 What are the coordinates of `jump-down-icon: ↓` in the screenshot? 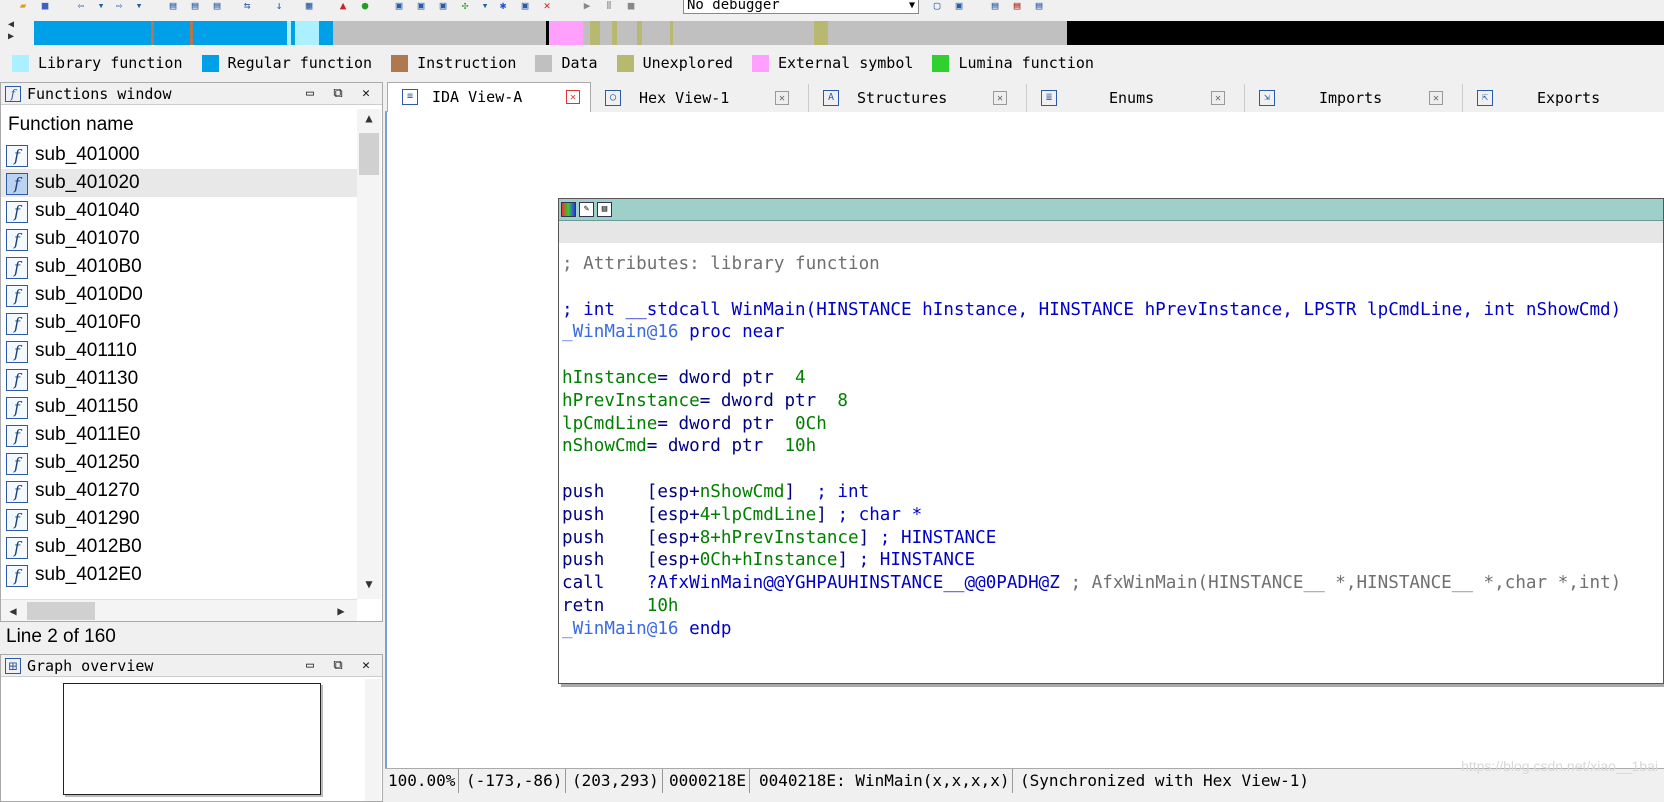 It's located at (279, 6).